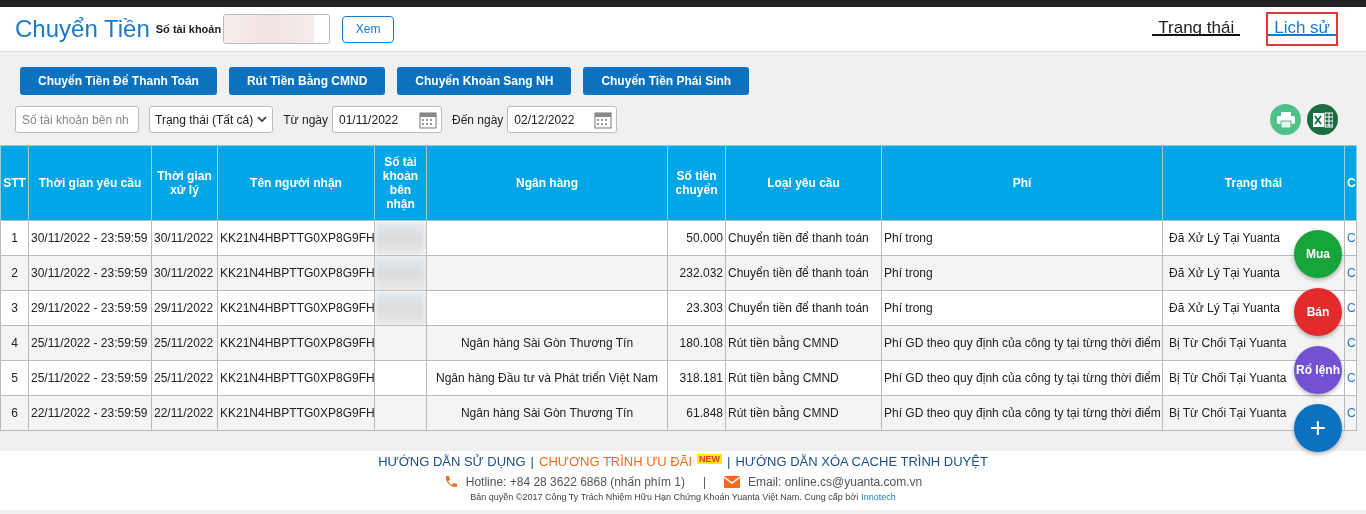 This screenshot has height=514, width=1366. I want to click on column-header: Số tiền chuyển, so click(696, 183).